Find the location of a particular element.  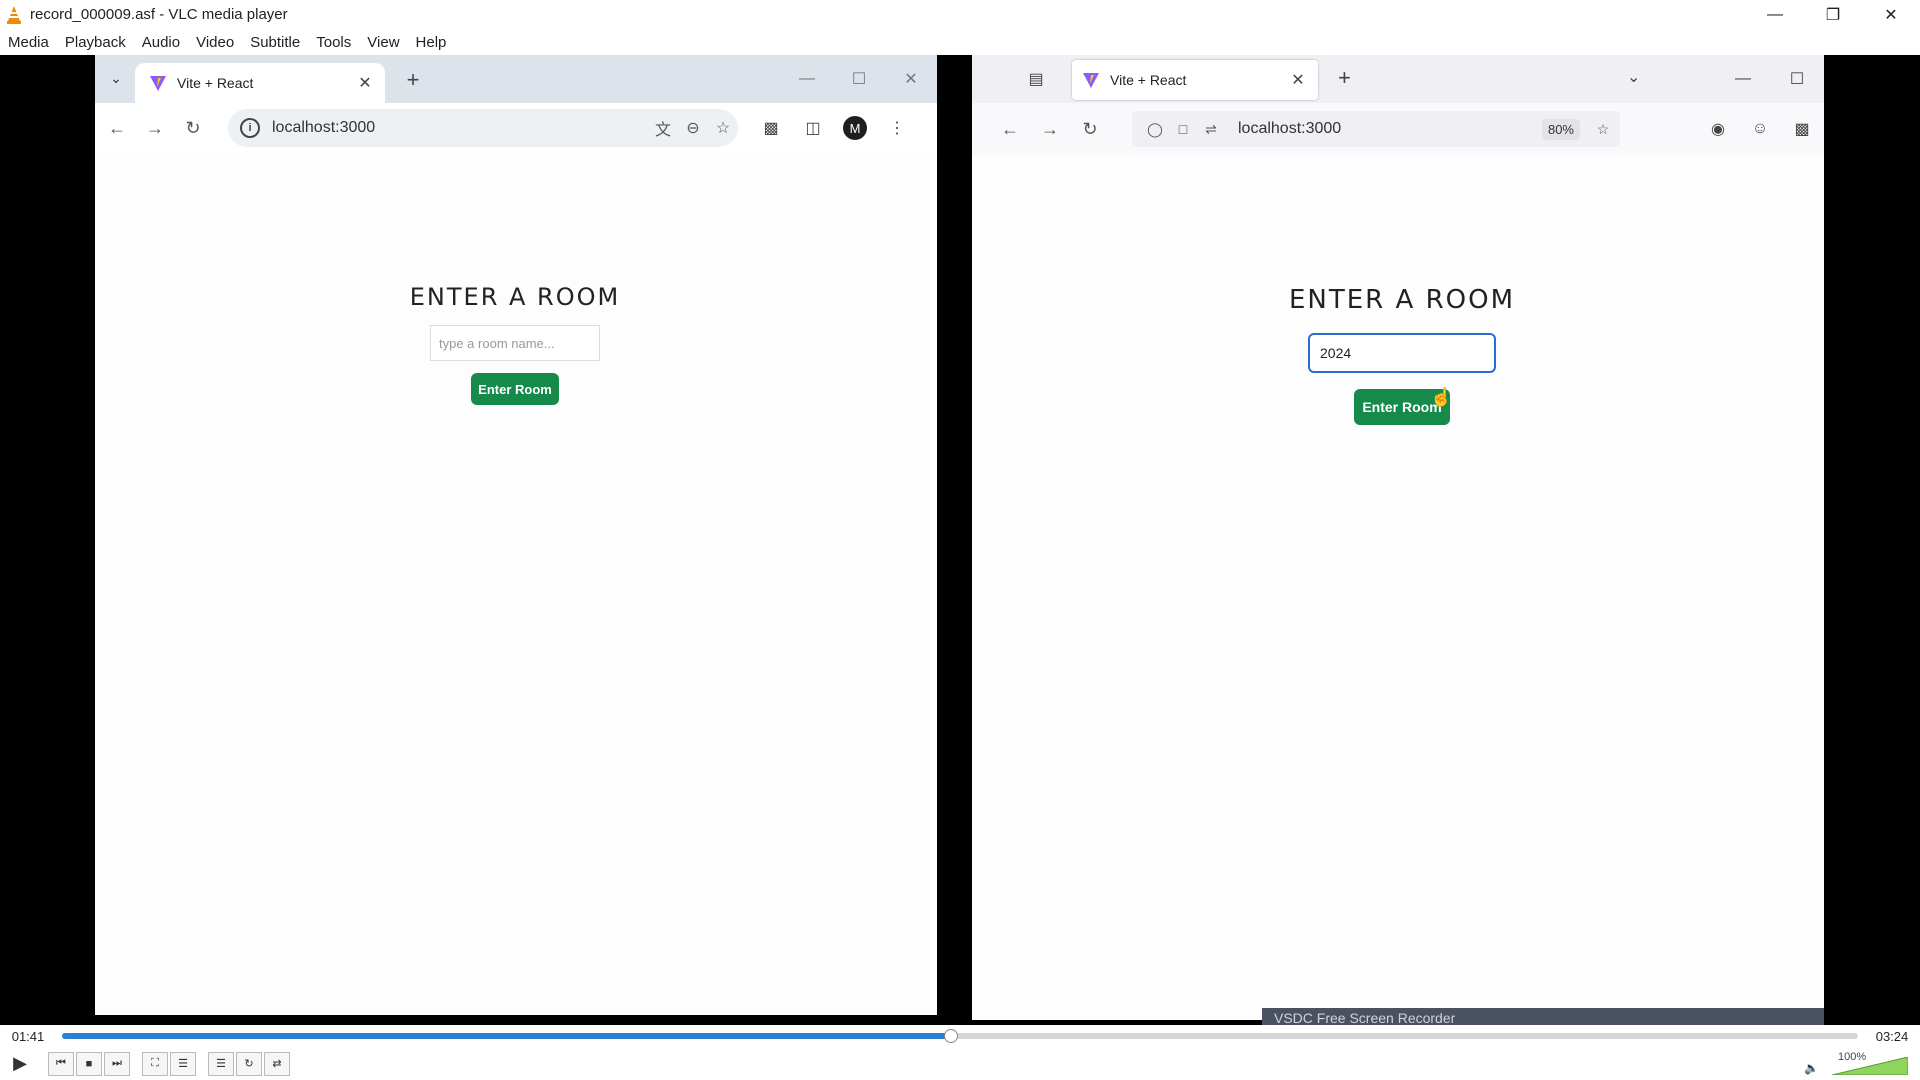

menu-help: Help is located at coordinates (431, 42).